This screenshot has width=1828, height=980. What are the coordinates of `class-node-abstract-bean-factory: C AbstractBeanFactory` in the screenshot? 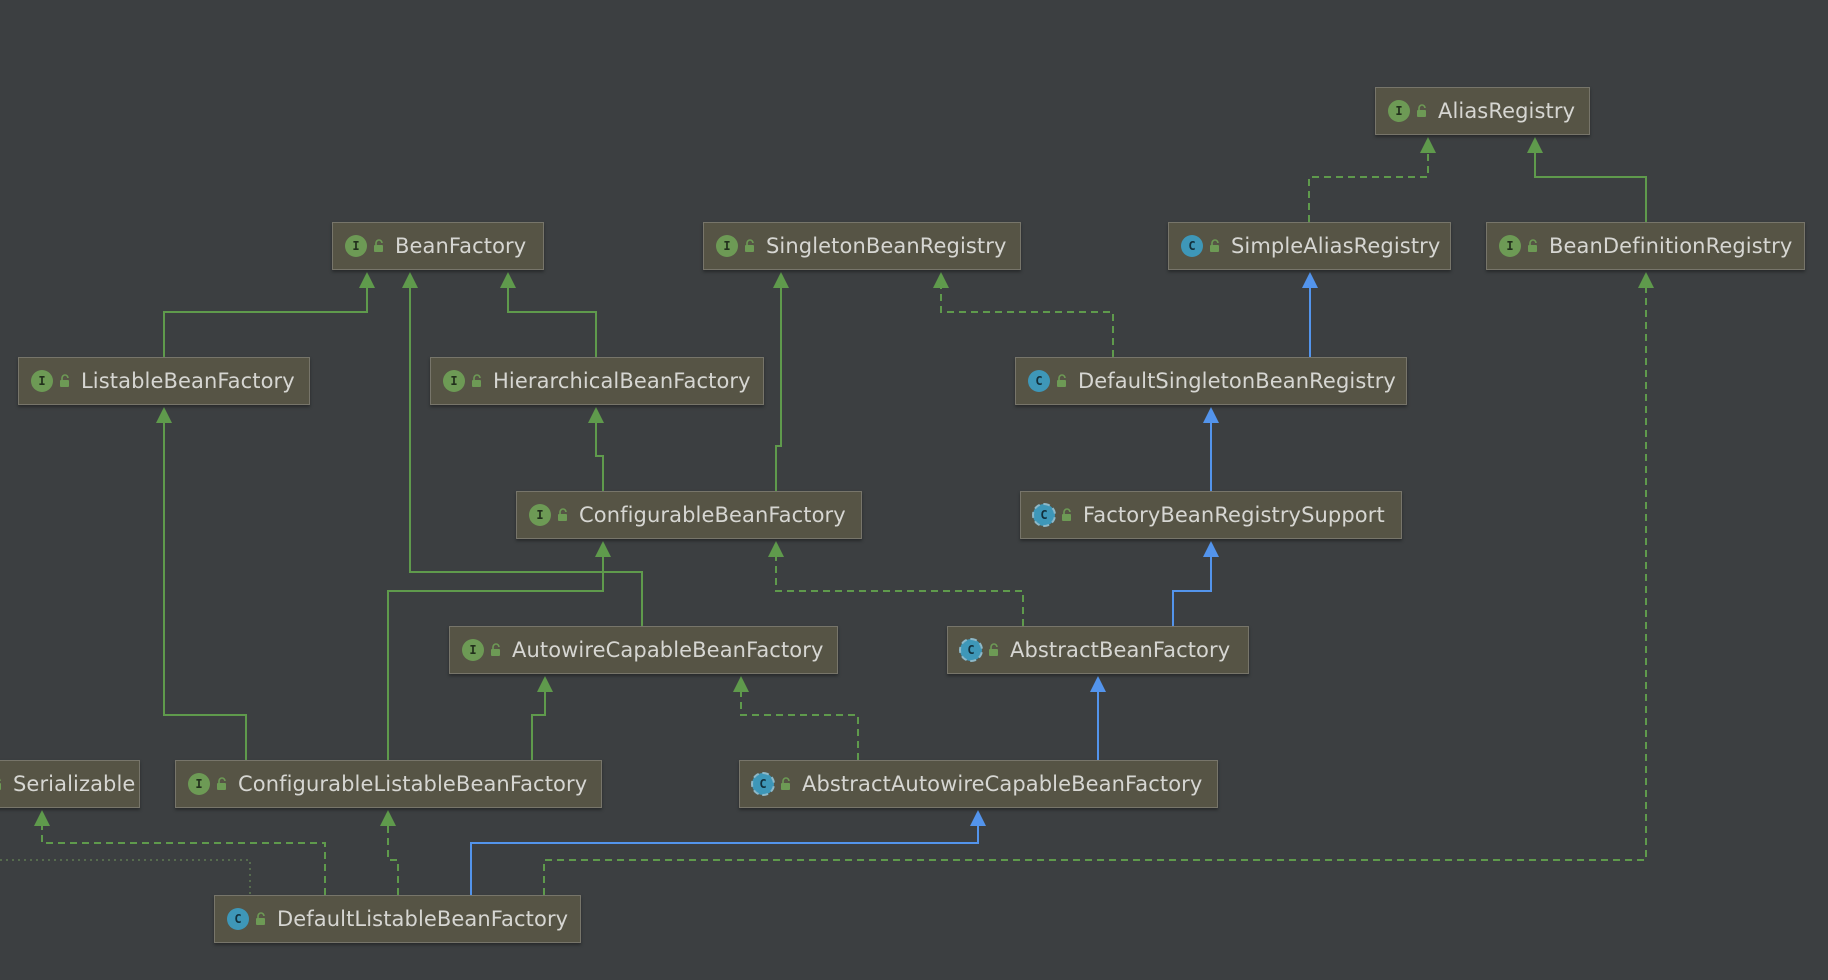 It's located at (1098, 650).